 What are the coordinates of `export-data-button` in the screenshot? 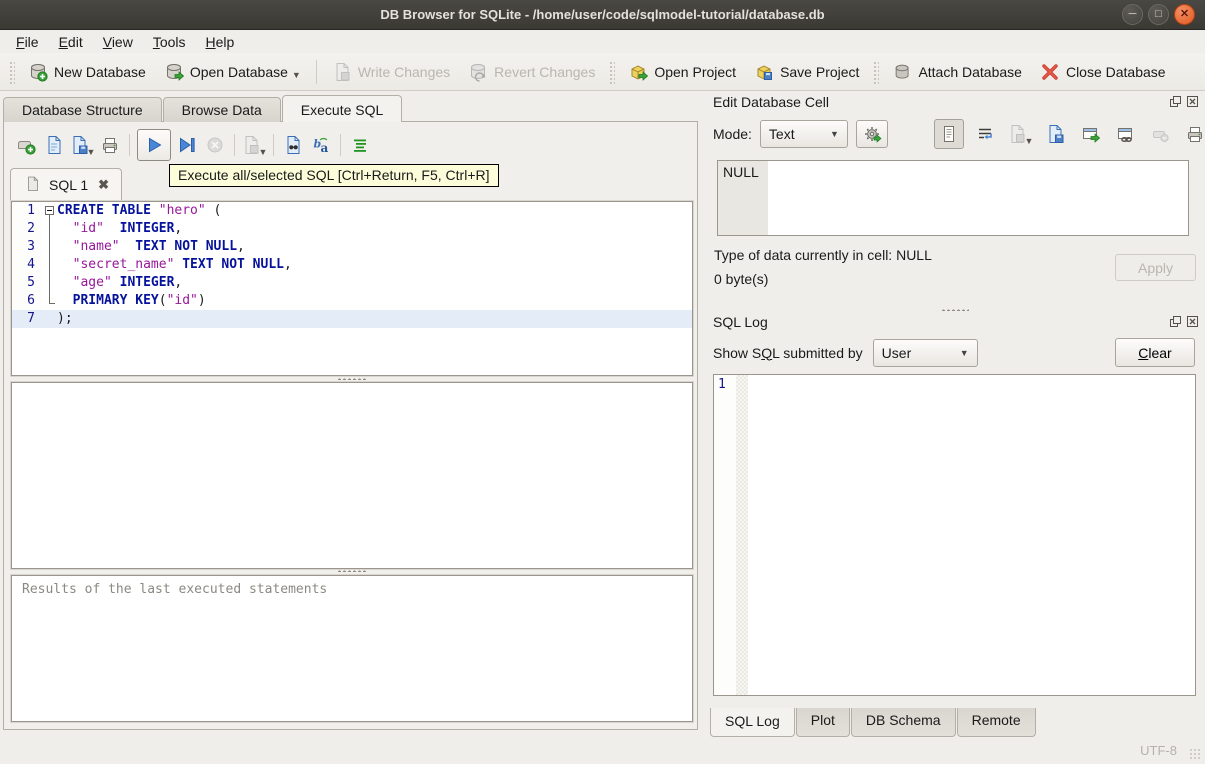 It's located at (1055, 134).